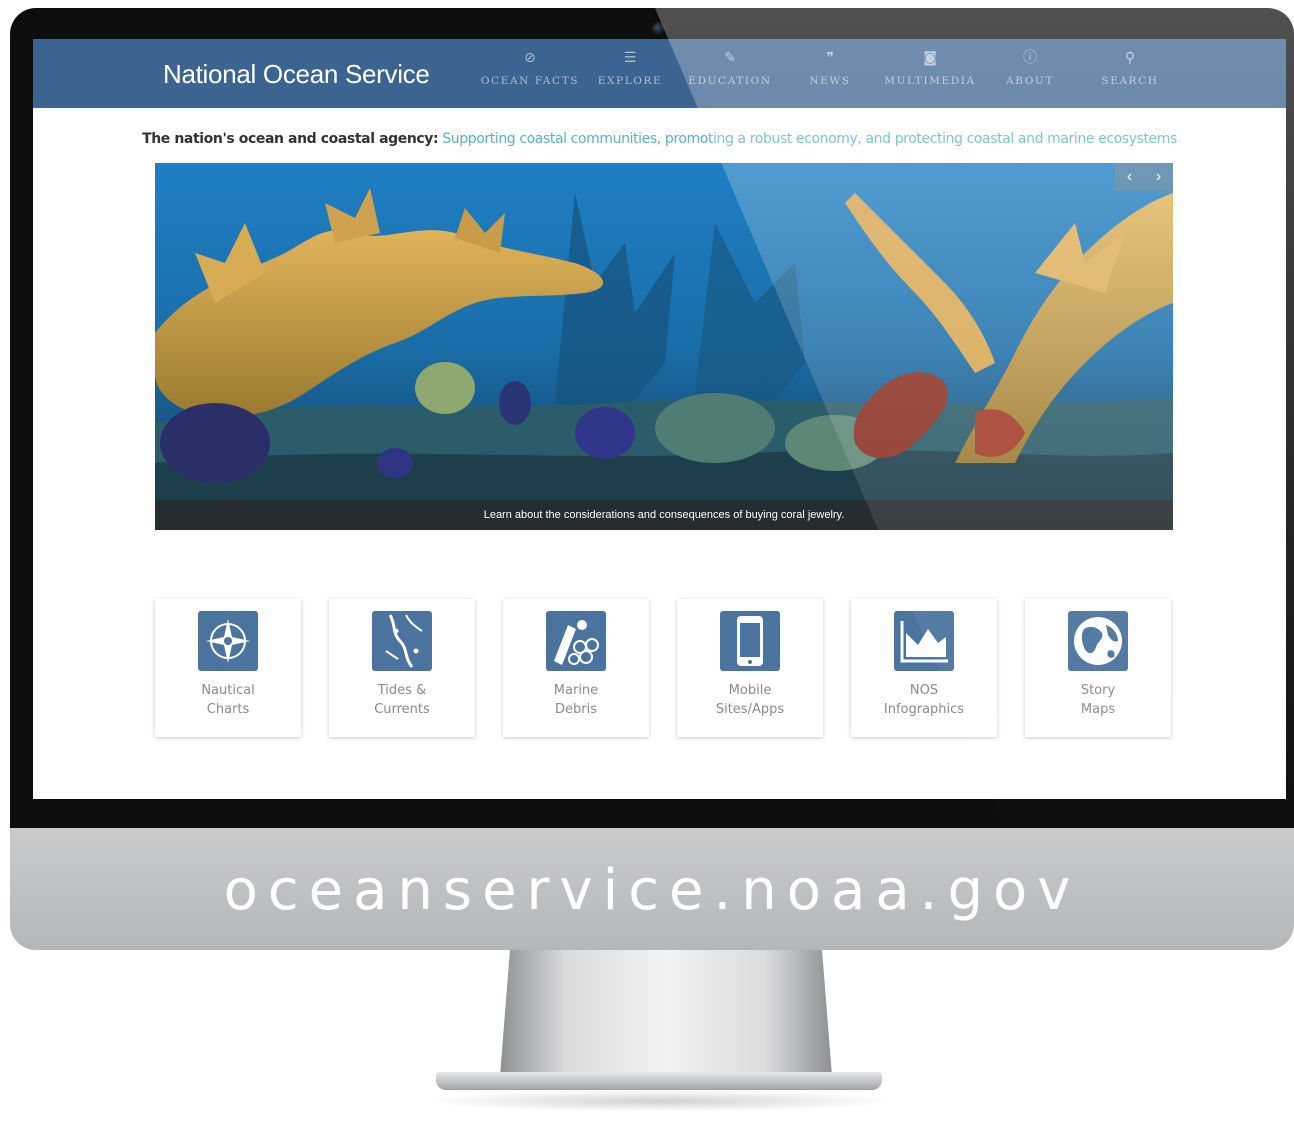 Image resolution: width=1294 pixels, height=1144 pixels. What do you see at coordinates (930, 81) in the screenshot?
I see `nav-label: MULTIMEDIA` at bounding box center [930, 81].